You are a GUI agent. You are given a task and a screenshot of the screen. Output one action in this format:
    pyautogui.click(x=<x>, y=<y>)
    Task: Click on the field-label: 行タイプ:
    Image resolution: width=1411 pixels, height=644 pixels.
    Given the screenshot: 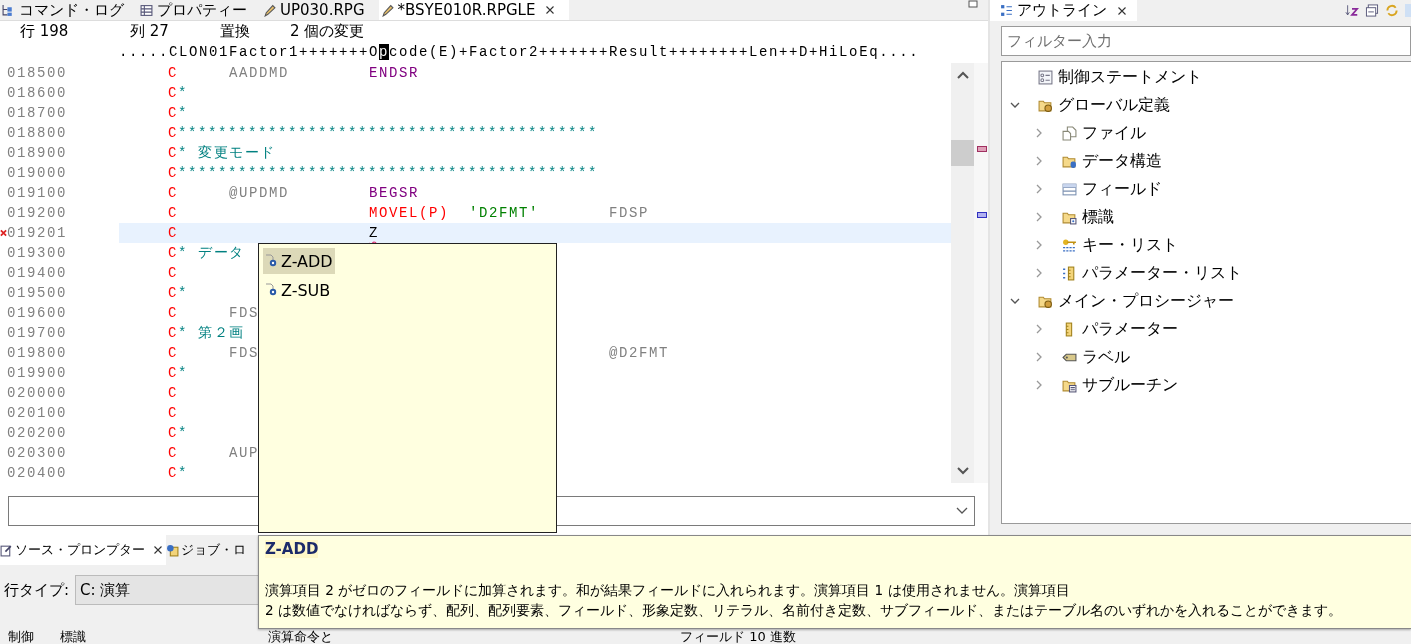 What is the action you would take?
    pyautogui.click(x=37, y=590)
    